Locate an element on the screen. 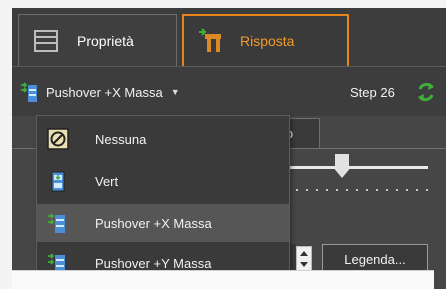 This screenshot has height=289, width=446. menu-item-pushover-x: Pushover +X Massa is located at coordinates (163, 223).